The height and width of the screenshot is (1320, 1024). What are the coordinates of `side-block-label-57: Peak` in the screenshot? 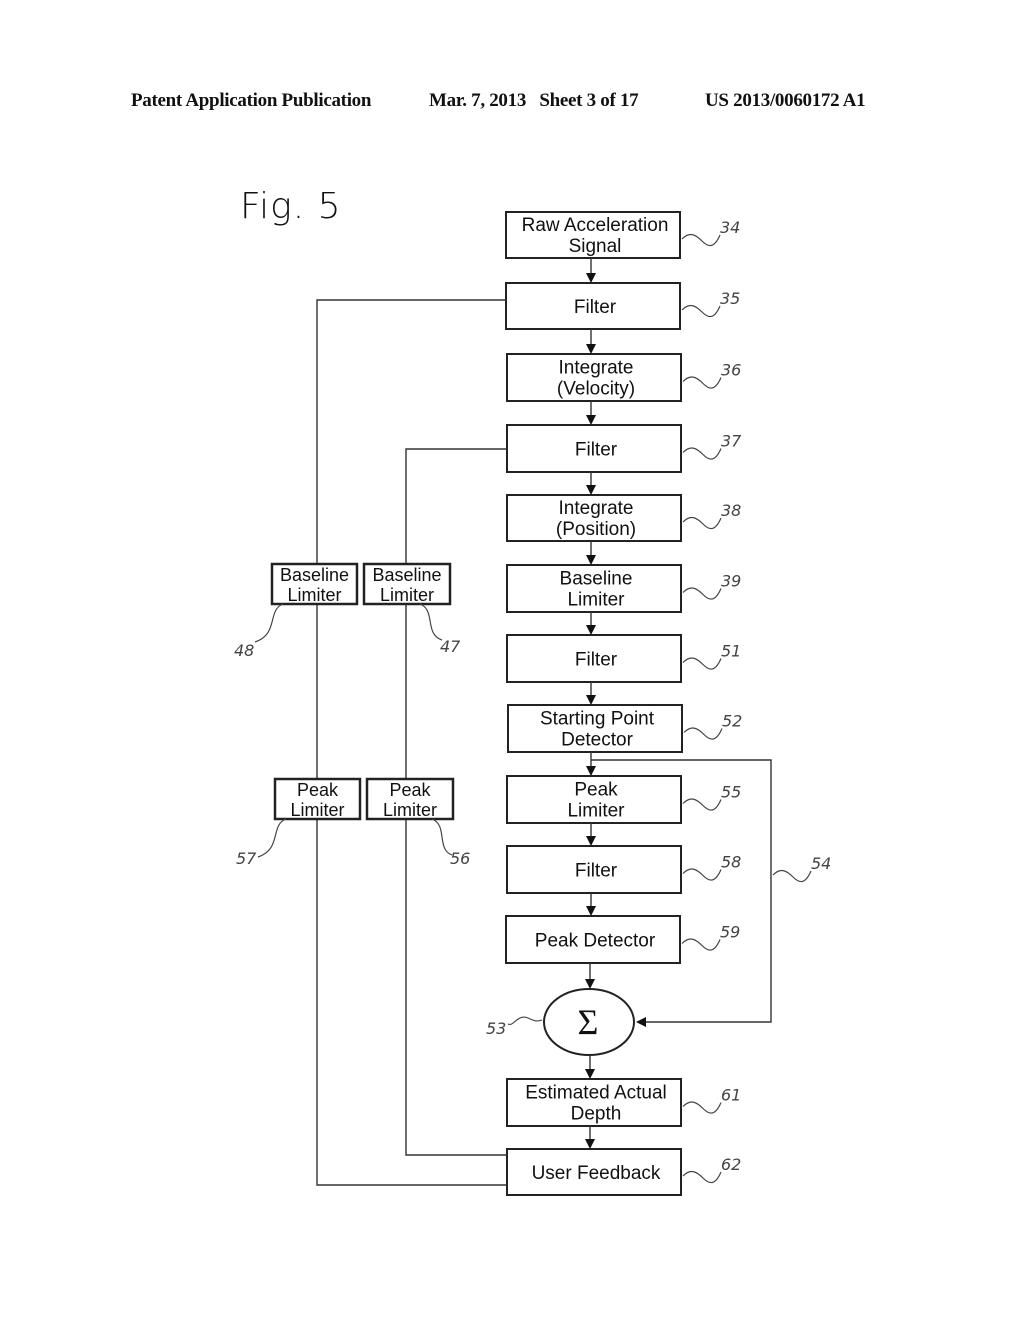 It's located at (318, 790).